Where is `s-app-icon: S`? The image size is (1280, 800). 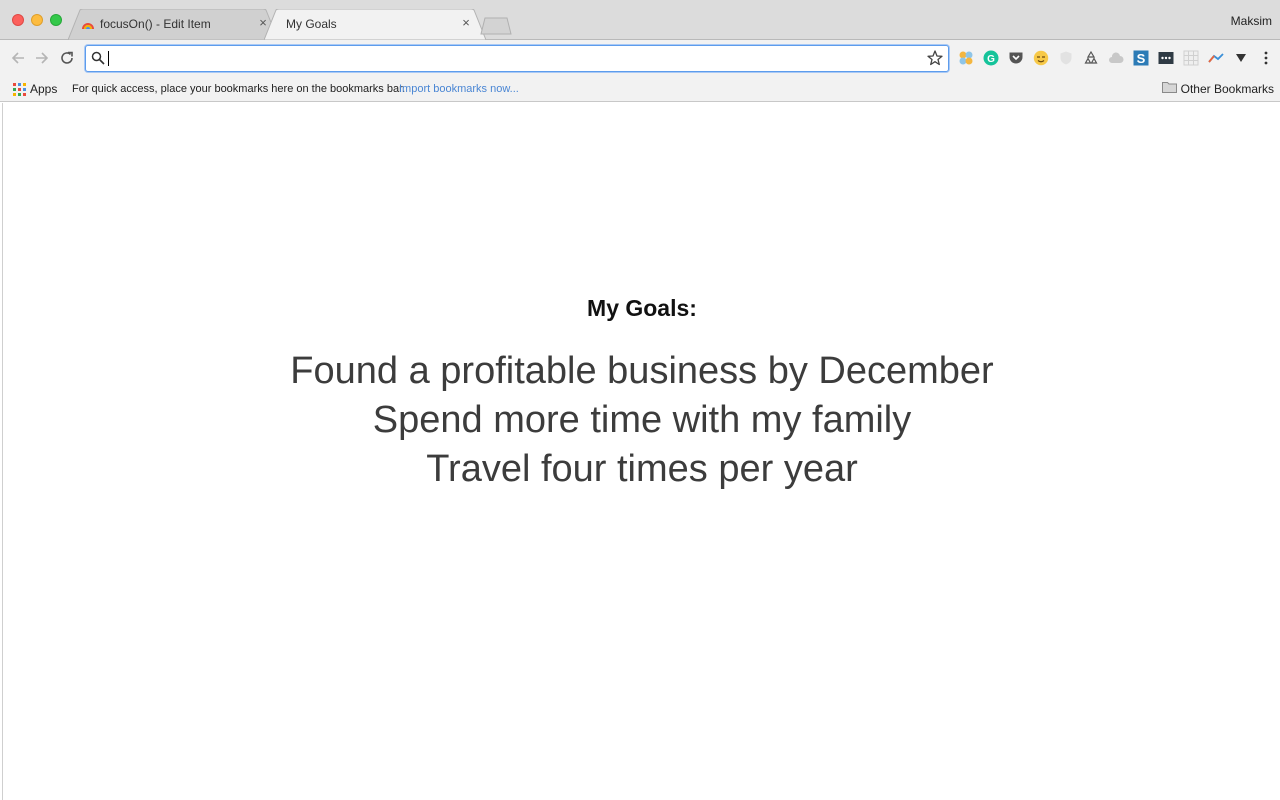
s-app-icon: S is located at coordinates (1141, 58).